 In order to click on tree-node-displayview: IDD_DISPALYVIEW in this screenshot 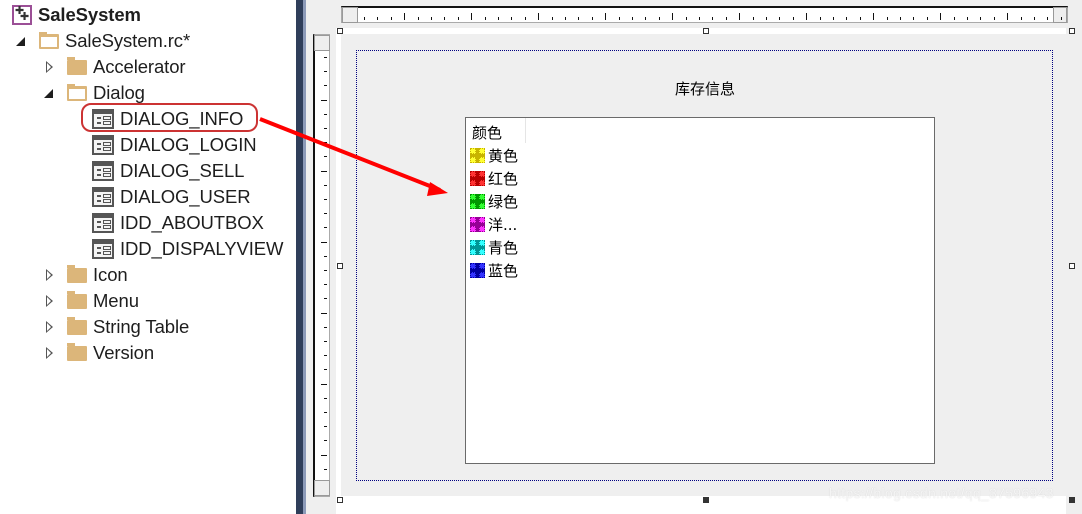, I will do `click(187, 249)`.